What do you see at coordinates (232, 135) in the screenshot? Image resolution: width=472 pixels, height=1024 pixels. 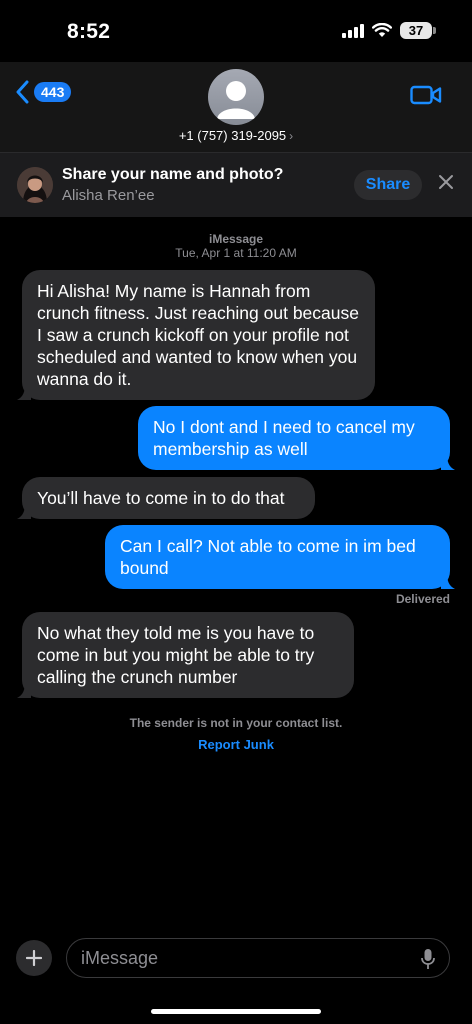 I see `phone-number: +1 (757) 319-2095` at bounding box center [232, 135].